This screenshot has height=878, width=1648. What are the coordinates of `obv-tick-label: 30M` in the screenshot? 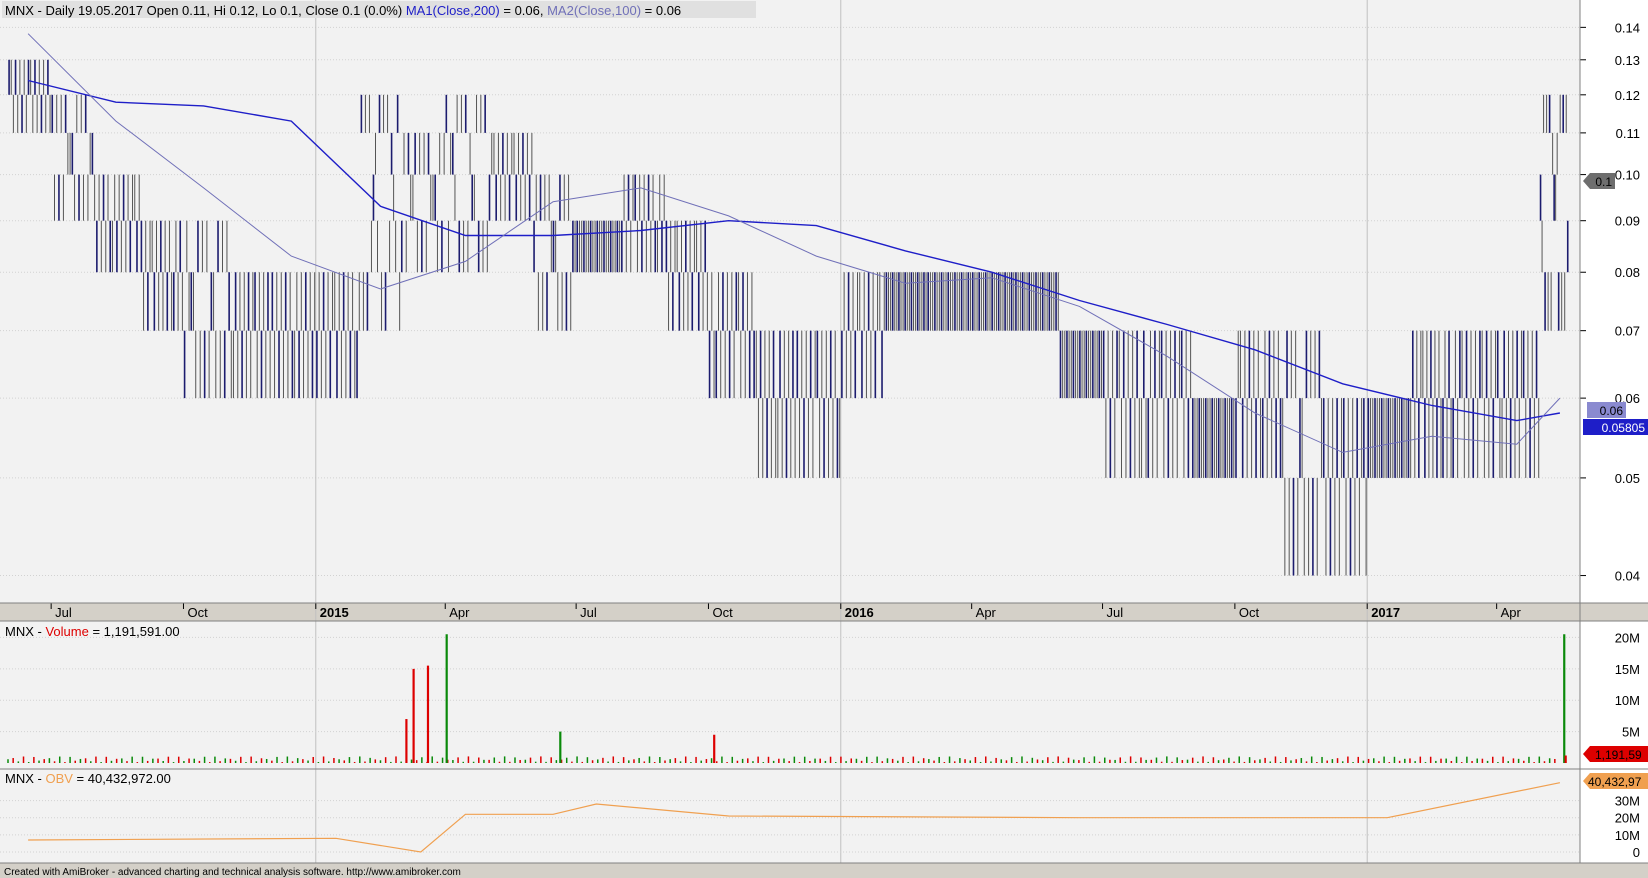 It's located at (1627, 801).